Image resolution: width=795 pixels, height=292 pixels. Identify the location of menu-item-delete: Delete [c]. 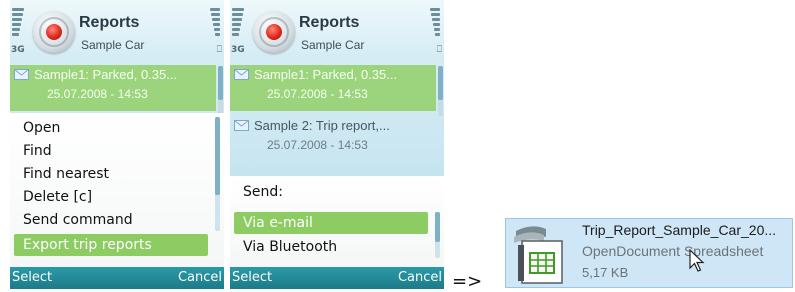
(111, 197).